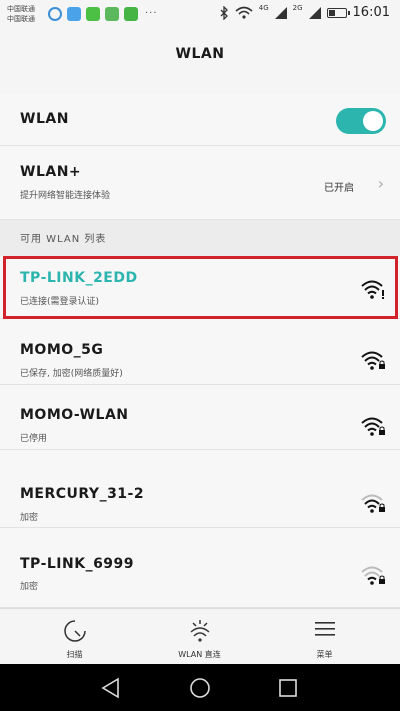  What do you see at coordinates (74, 631) in the screenshot?
I see `scan-icon` at bounding box center [74, 631].